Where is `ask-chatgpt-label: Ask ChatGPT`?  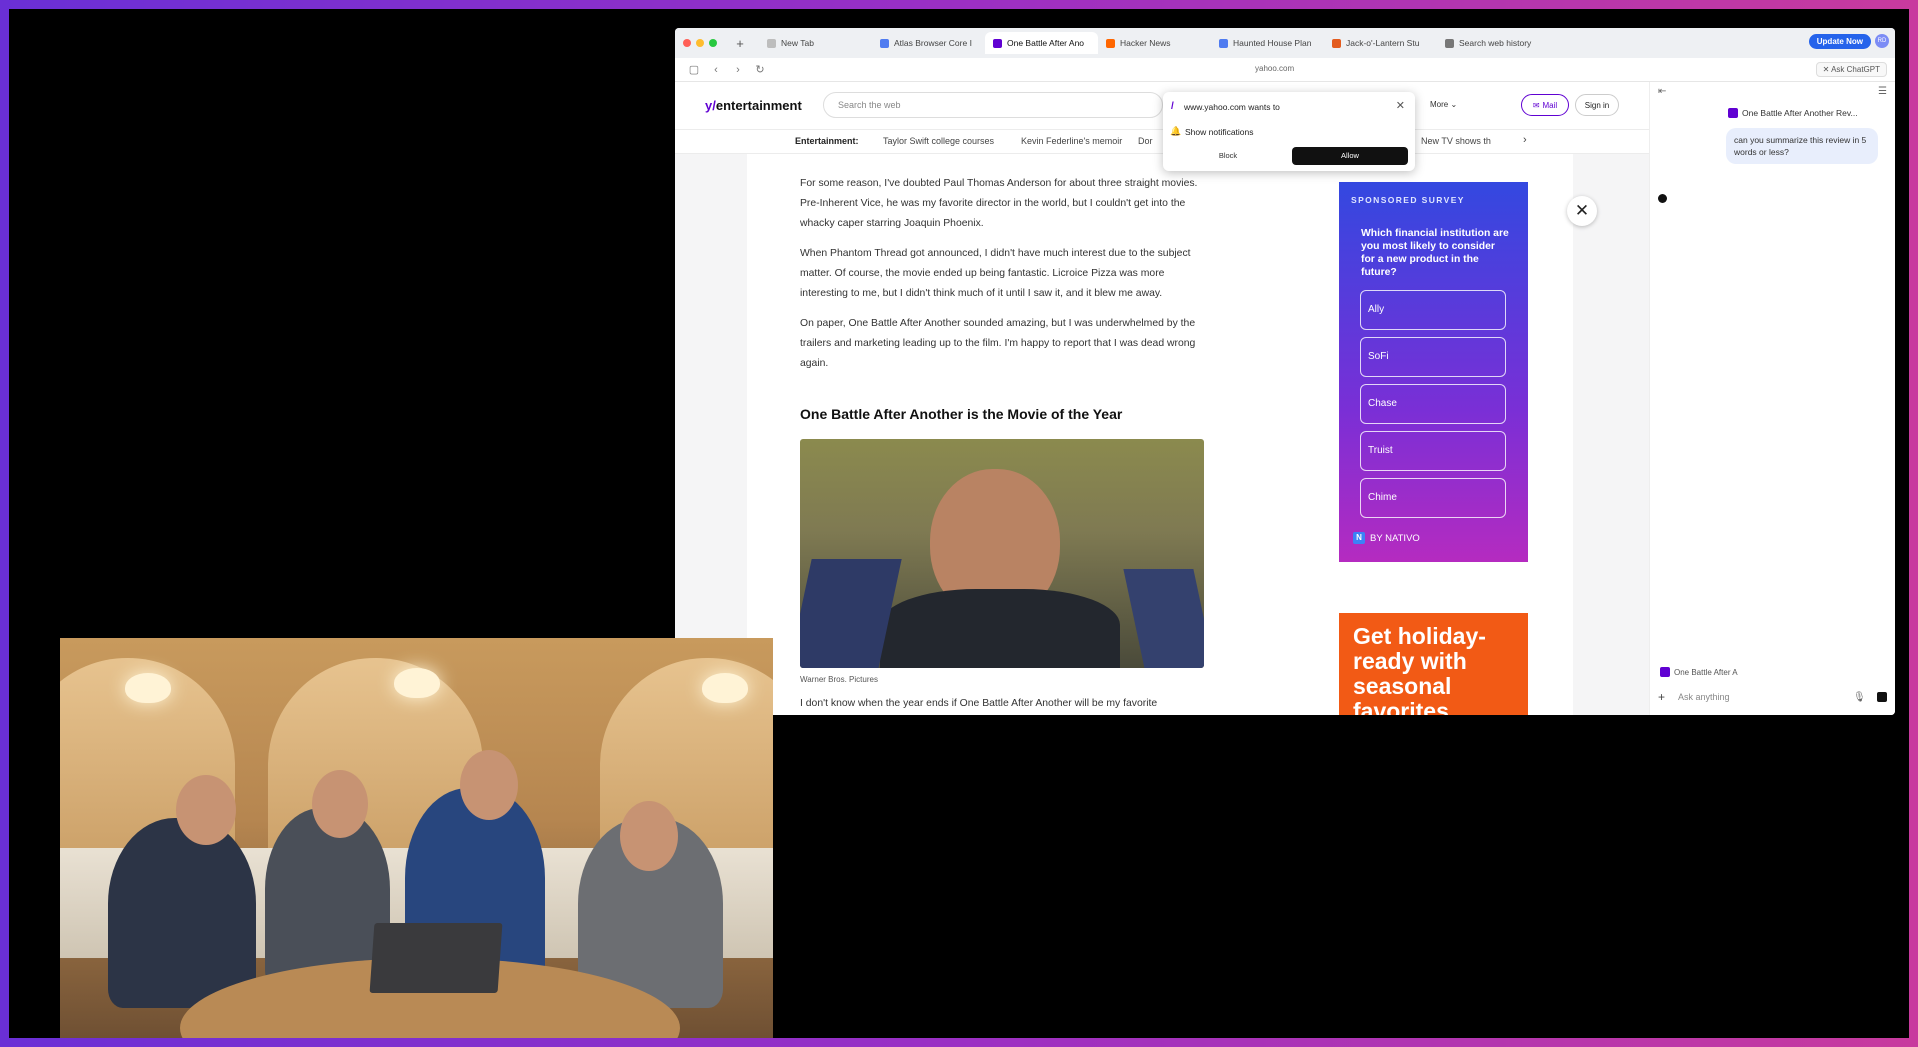
ask-chatgpt-label: Ask ChatGPT is located at coordinates (1855, 69).